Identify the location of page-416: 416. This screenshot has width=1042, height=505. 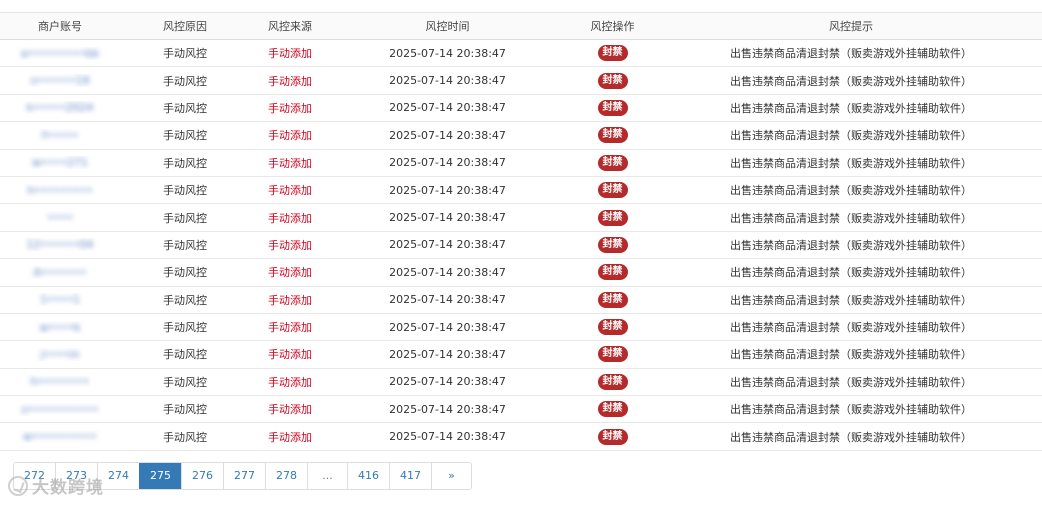
(368, 476).